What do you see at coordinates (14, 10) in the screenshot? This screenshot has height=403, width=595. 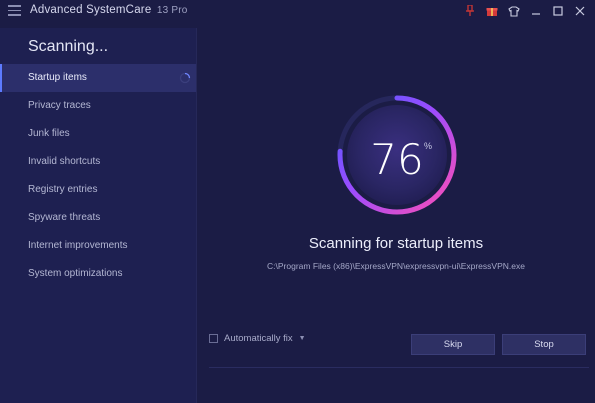 I see `menu-icon` at bounding box center [14, 10].